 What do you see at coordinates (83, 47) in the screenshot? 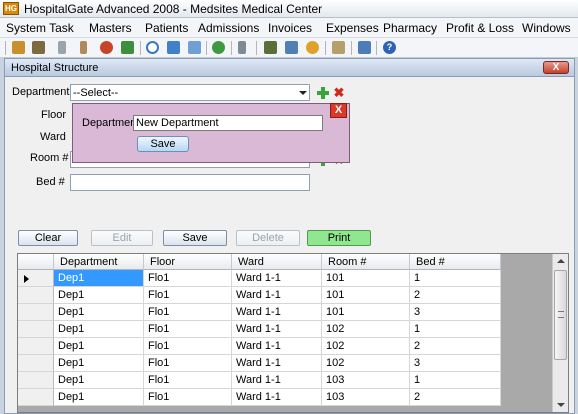
I see `flask-icon` at bounding box center [83, 47].